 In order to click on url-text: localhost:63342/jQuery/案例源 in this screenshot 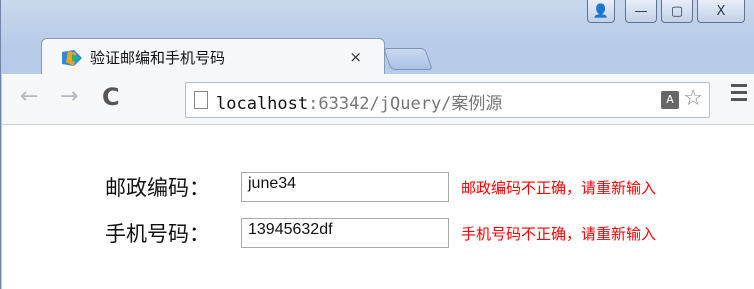, I will do `click(359, 101)`.